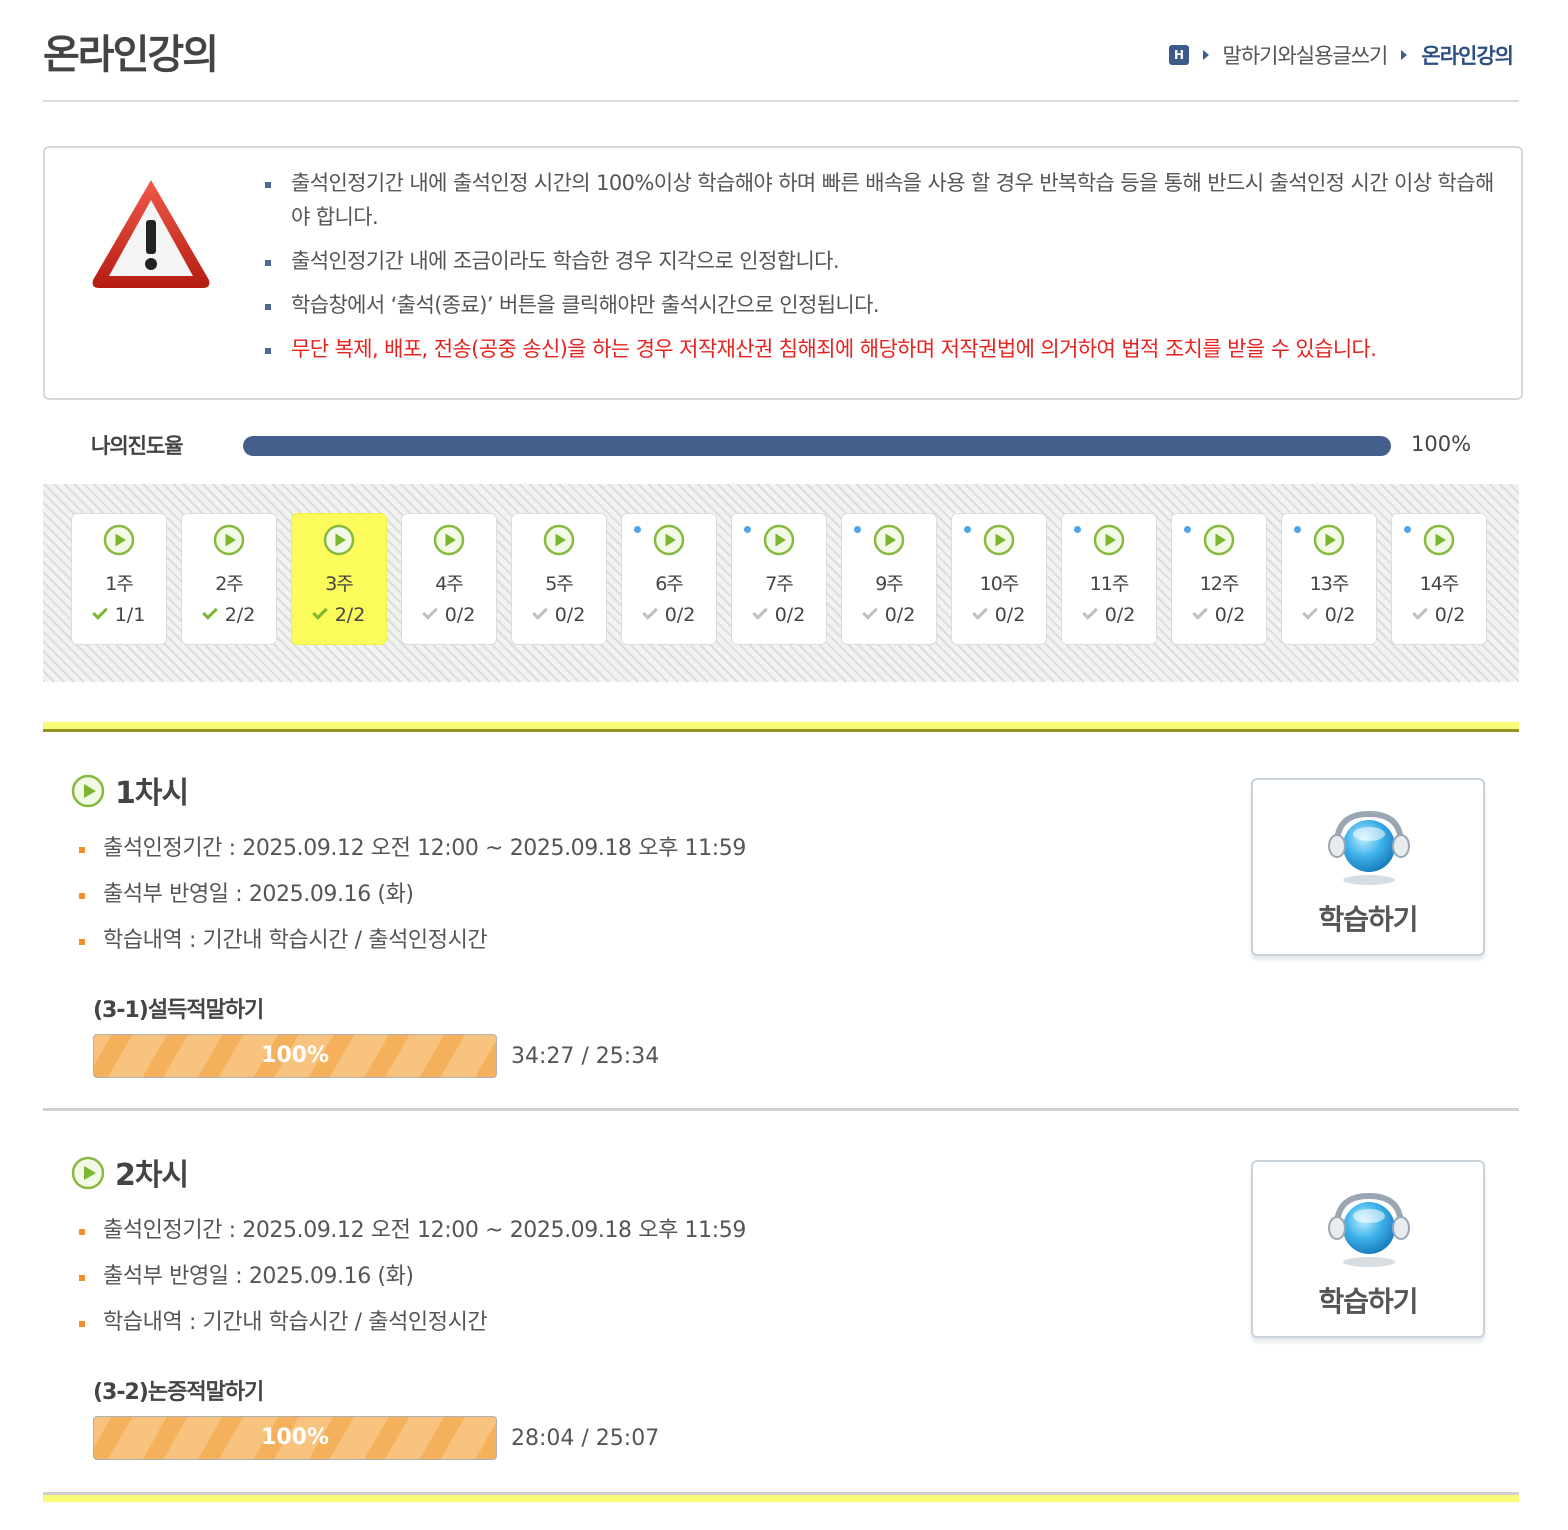 This screenshot has height=1530, width=1568. I want to click on week-tab: 2주 2/2, so click(229, 579).